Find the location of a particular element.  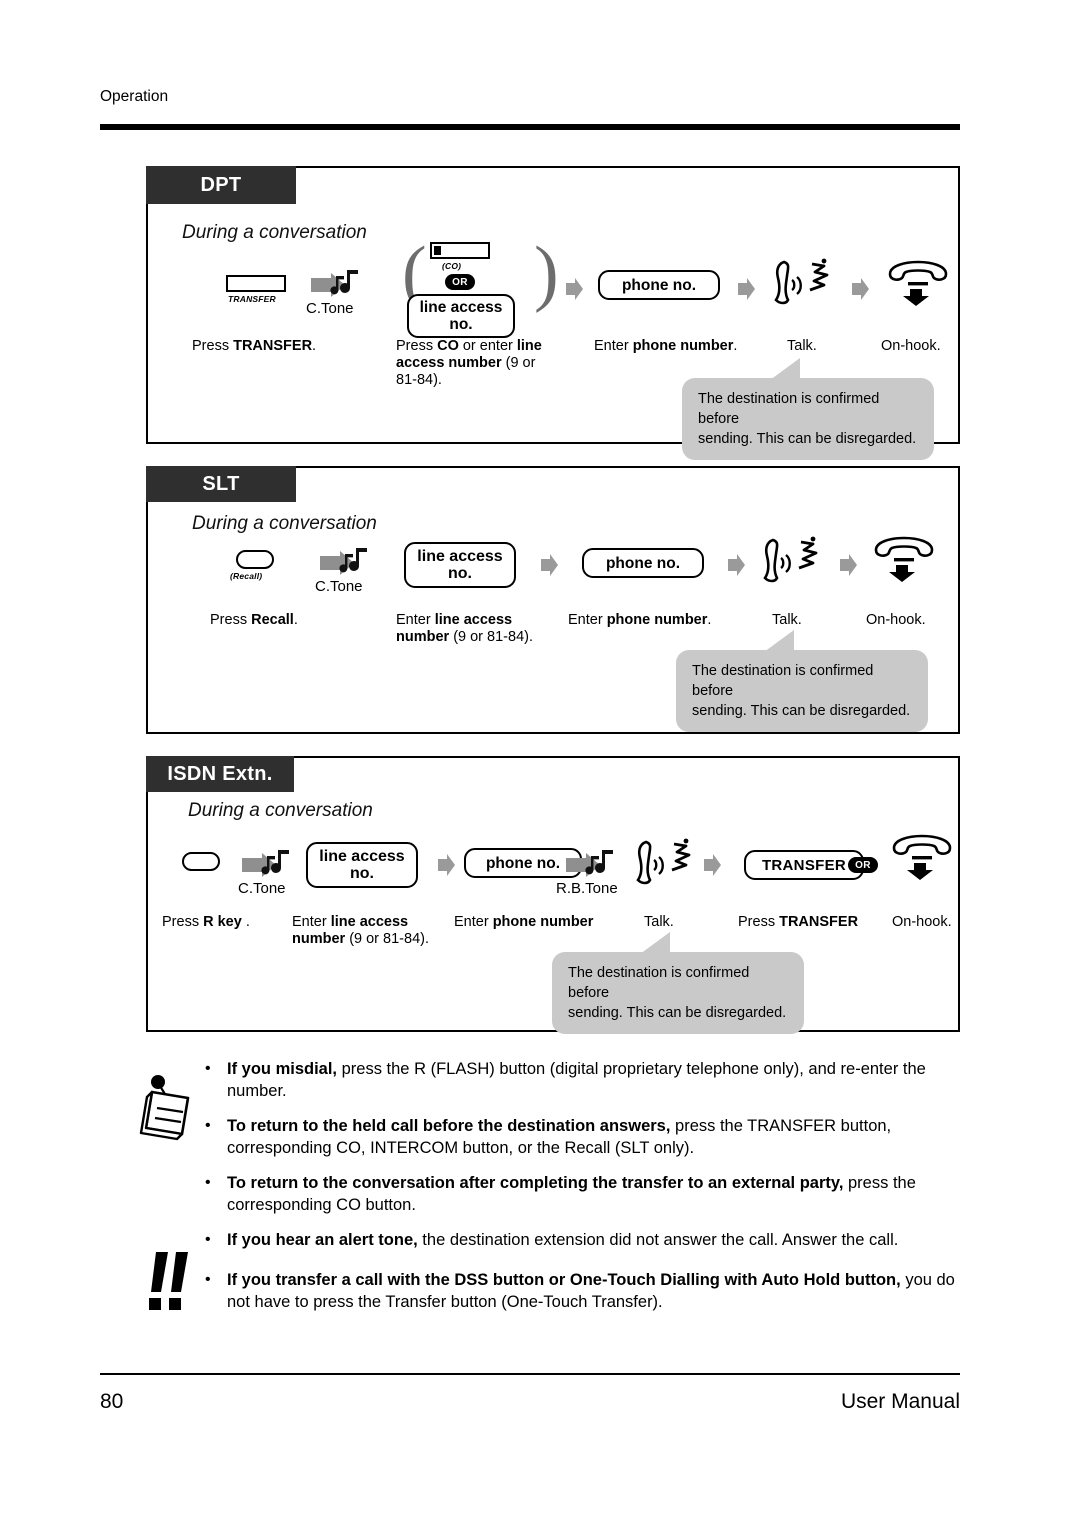

capsule-line1: TRANSFER is located at coordinates (804, 865).